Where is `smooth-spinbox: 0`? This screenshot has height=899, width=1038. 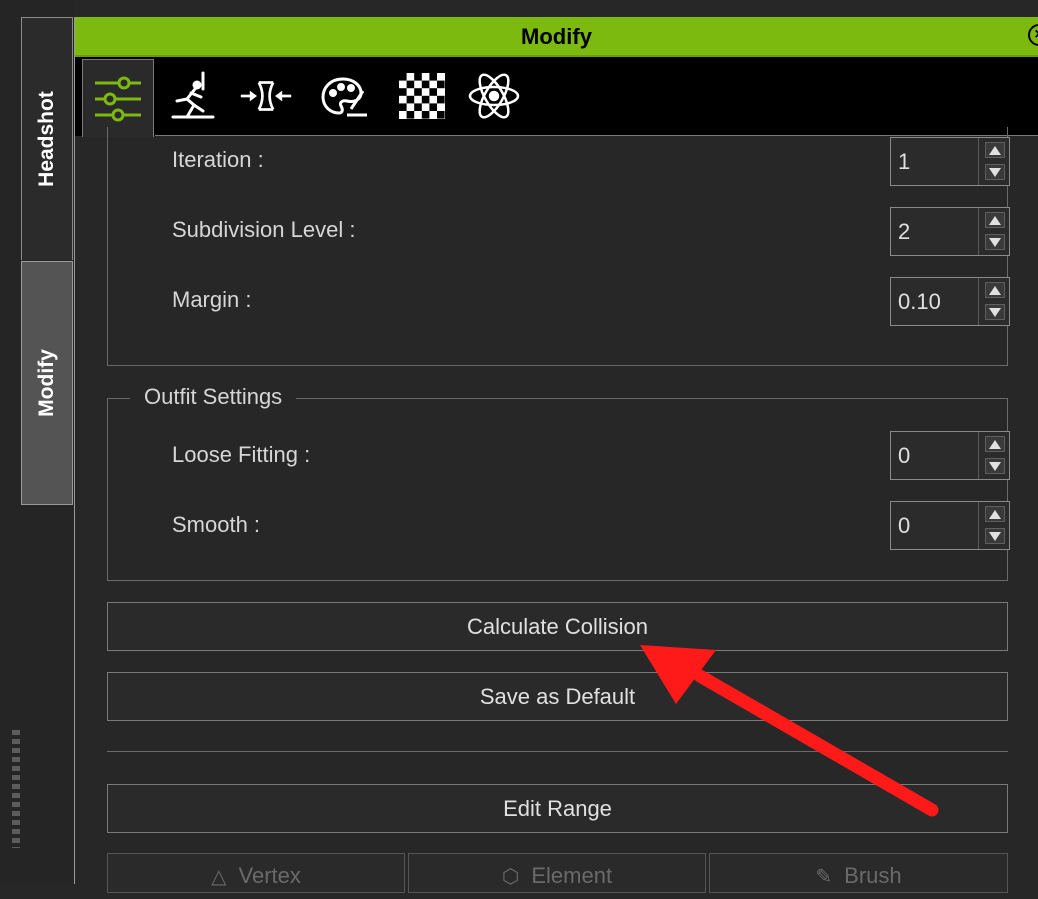
smooth-spinbox: 0 is located at coordinates (950, 525).